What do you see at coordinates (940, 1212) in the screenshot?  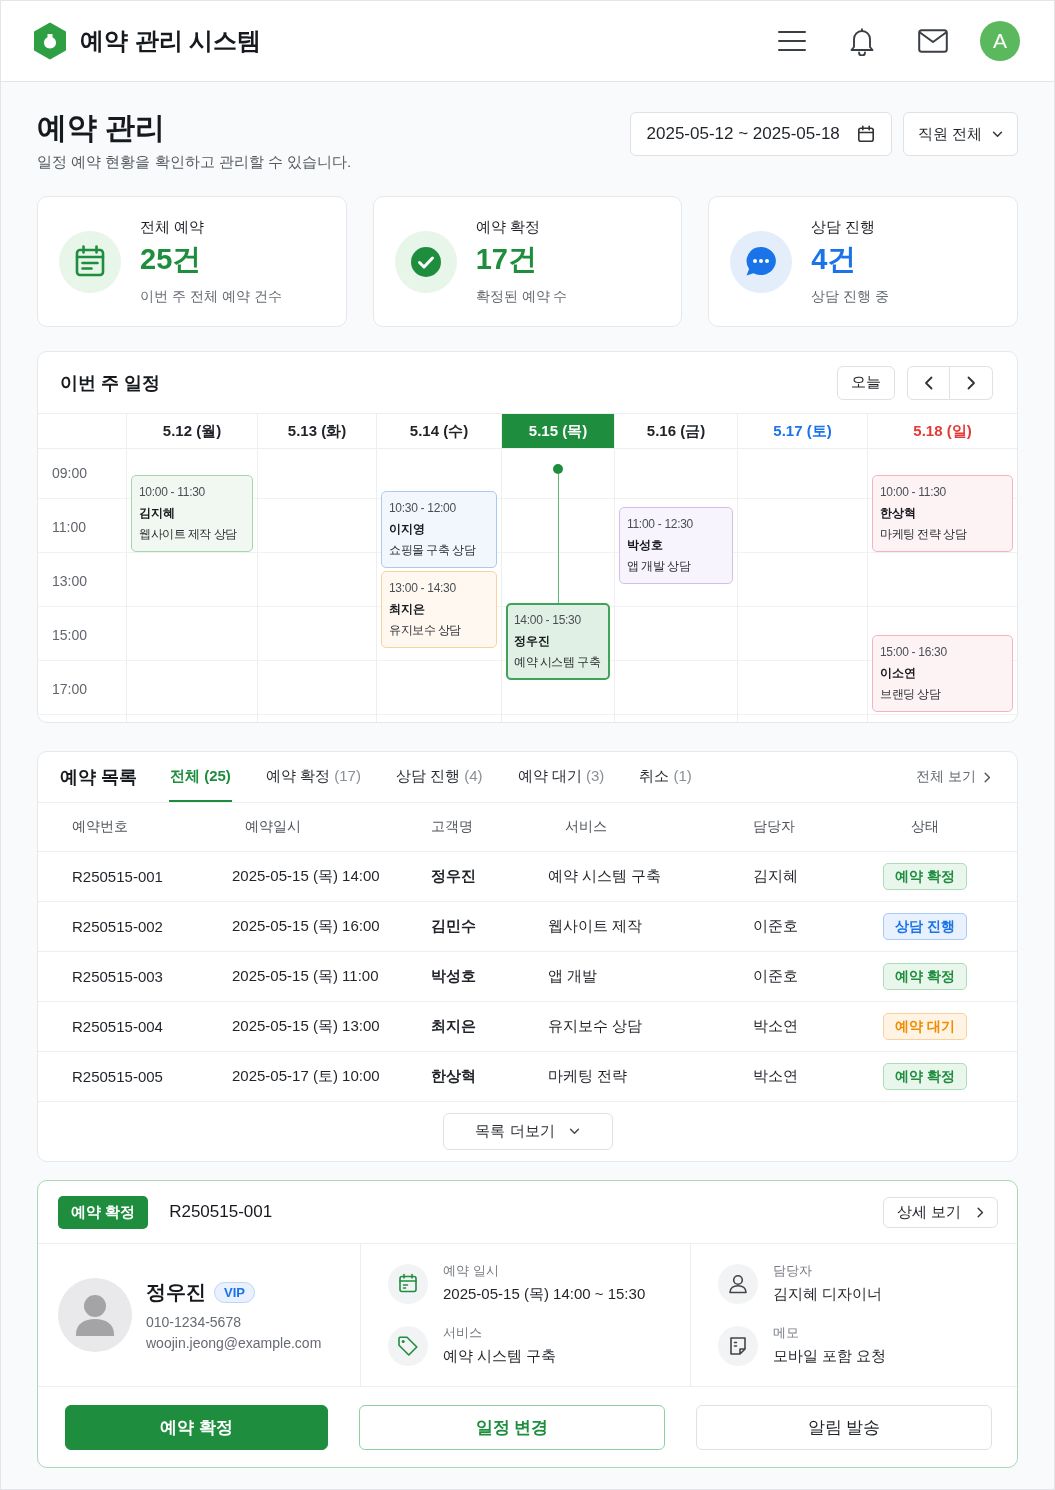 I see `view-details-button: 상세 보기` at bounding box center [940, 1212].